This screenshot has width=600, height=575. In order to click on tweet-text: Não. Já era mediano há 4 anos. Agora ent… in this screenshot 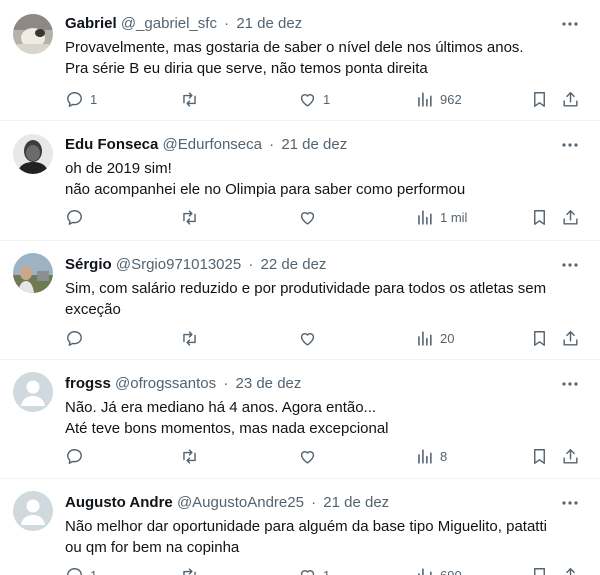, I will do `click(322, 418)`.